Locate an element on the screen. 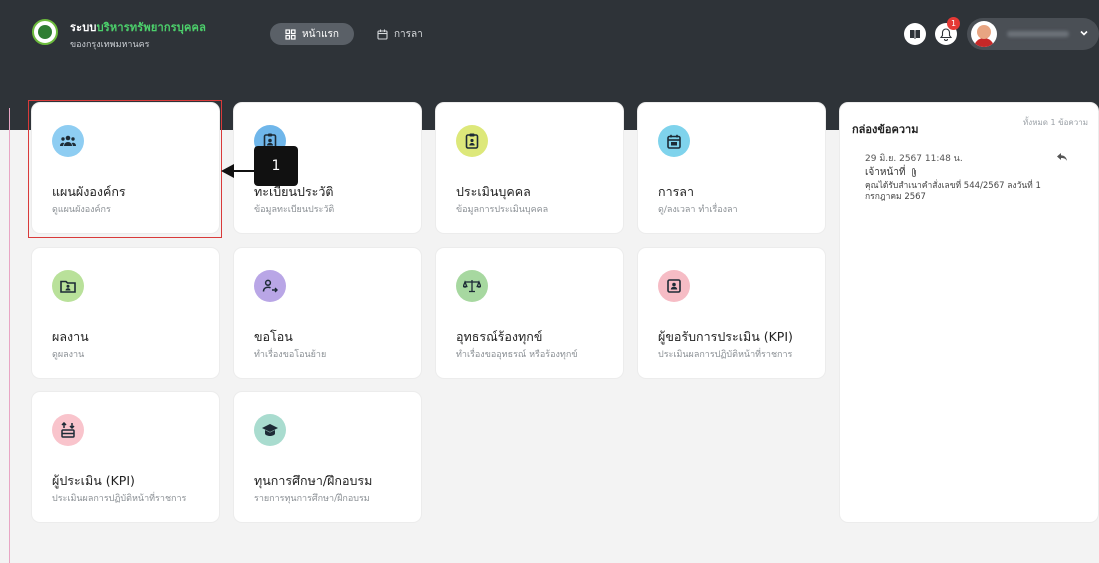 This screenshot has height=563, width=1099. nav-leave-label: การลา is located at coordinates (408, 34).